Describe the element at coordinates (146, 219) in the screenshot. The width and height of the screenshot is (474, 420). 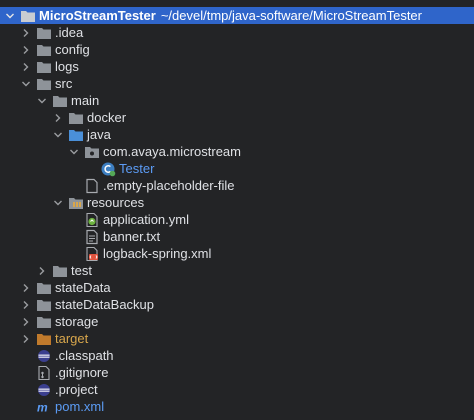
I see `tree-label: application.yml` at that location.